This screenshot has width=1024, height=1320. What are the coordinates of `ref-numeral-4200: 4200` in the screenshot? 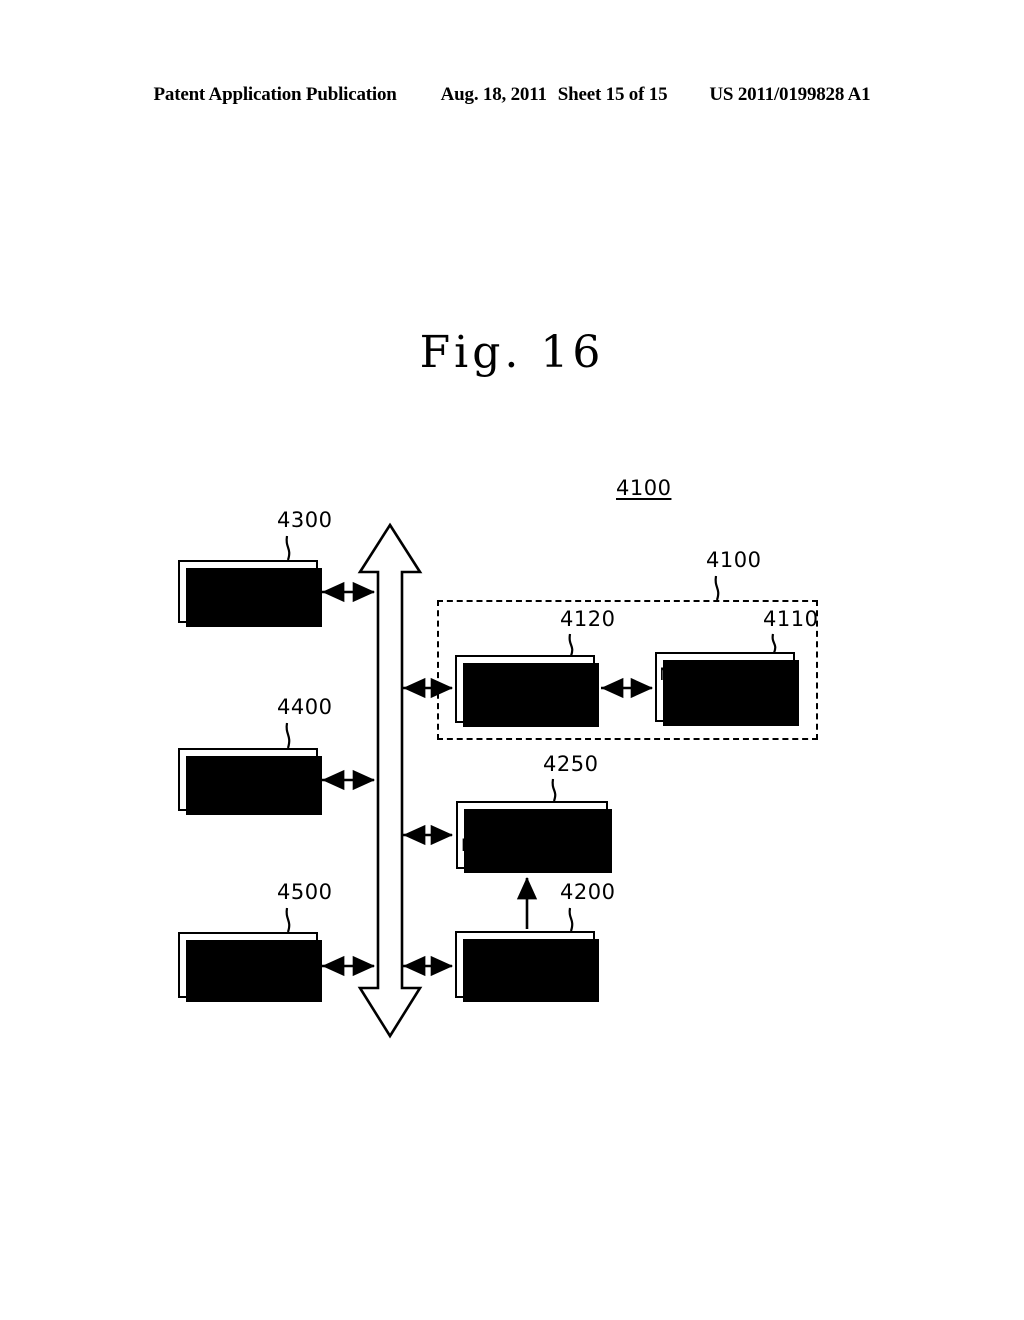 It's located at (588, 892).